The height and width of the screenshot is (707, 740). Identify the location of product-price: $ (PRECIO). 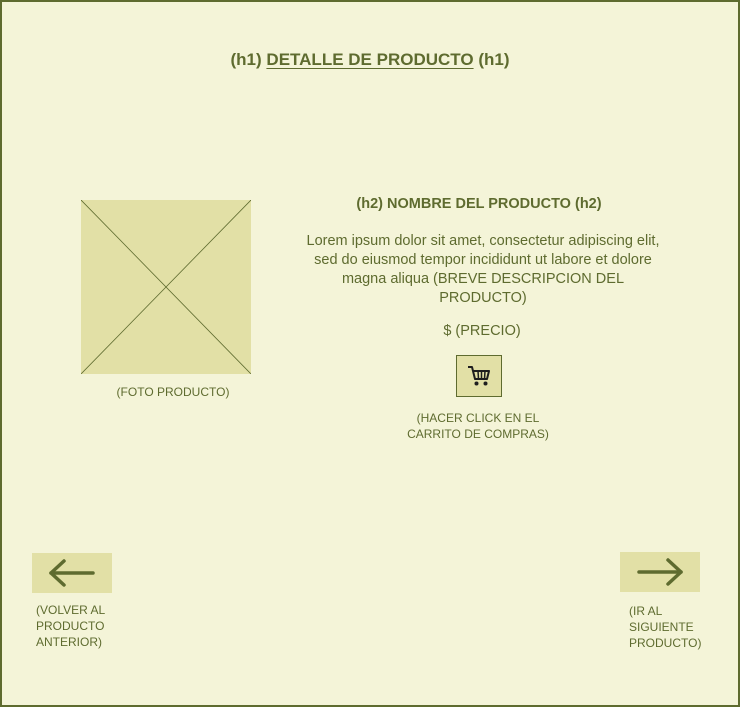
(482, 331).